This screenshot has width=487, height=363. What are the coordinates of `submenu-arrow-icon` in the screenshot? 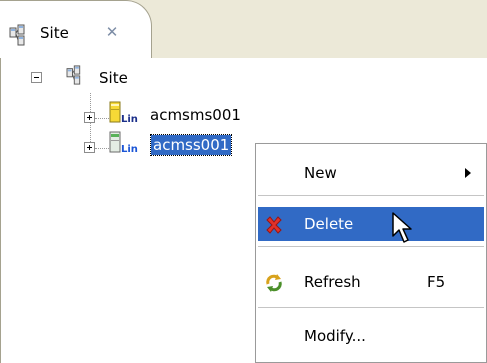 It's located at (468, 173).